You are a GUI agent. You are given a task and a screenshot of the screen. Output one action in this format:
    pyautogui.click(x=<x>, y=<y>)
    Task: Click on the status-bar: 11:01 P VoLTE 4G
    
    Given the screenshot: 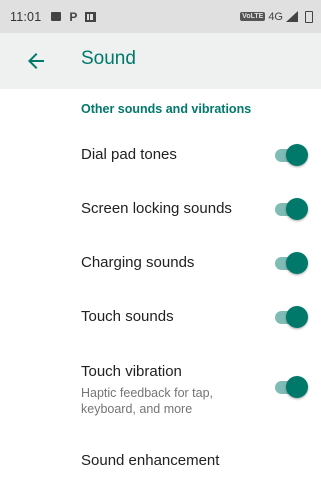 What is the action you would take?
    pyautogui.click(x=160, y=16)
    